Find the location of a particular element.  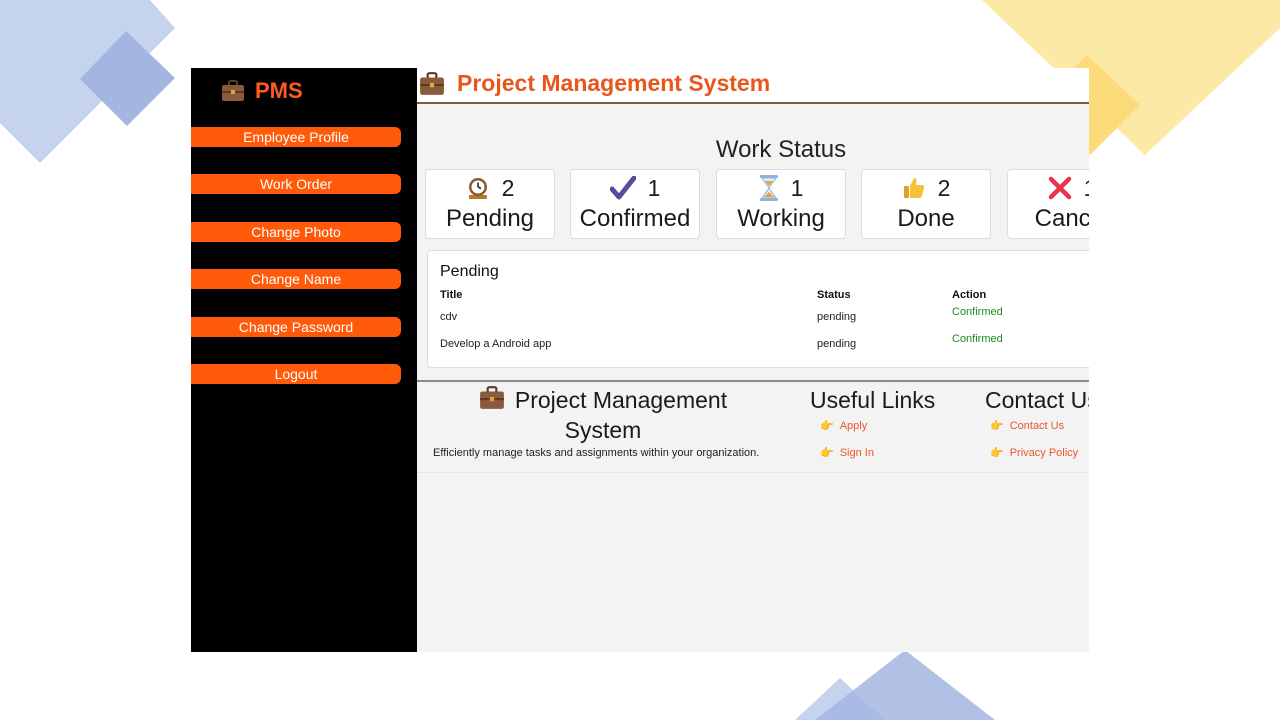

hourglass-icon is located at coordinates (769, 188).